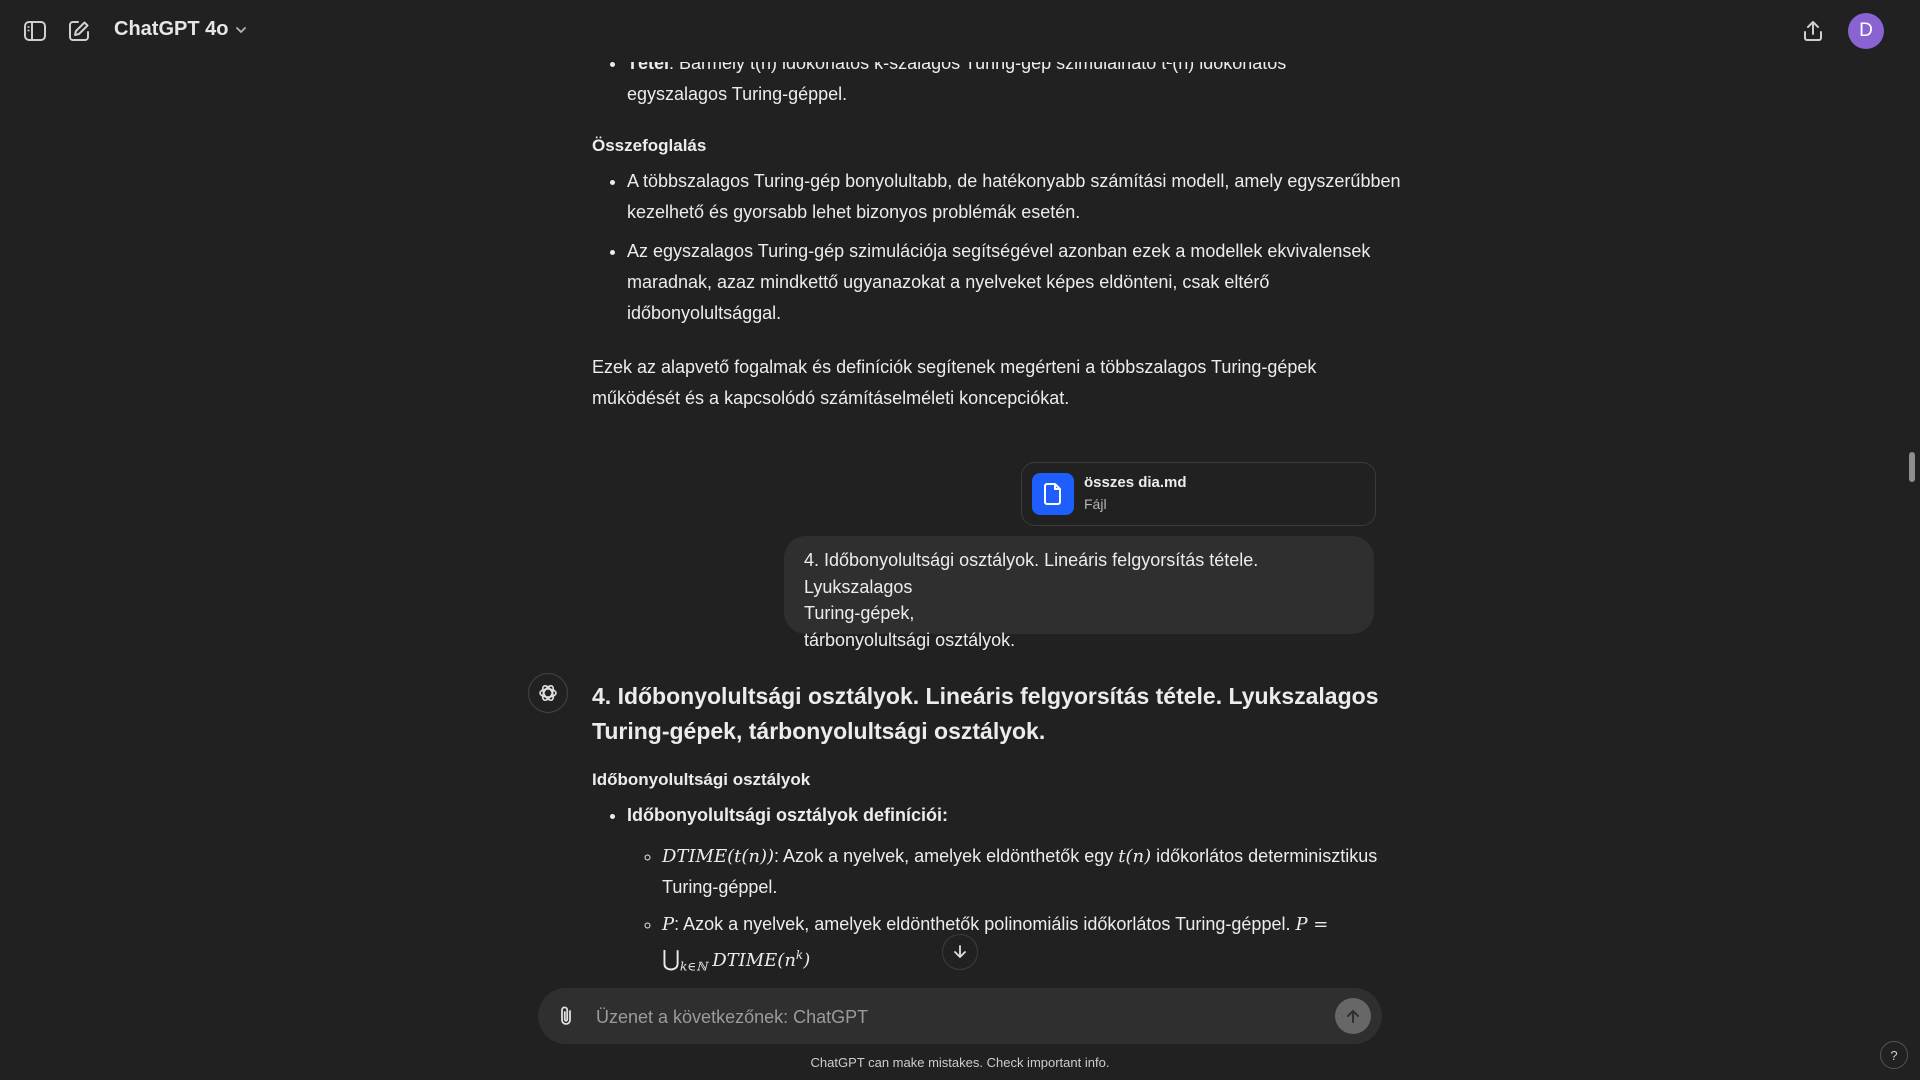 The width and height of the screenshot is (1920, 1080). I want to click on math-expression: t(n), so click(1135, 856).